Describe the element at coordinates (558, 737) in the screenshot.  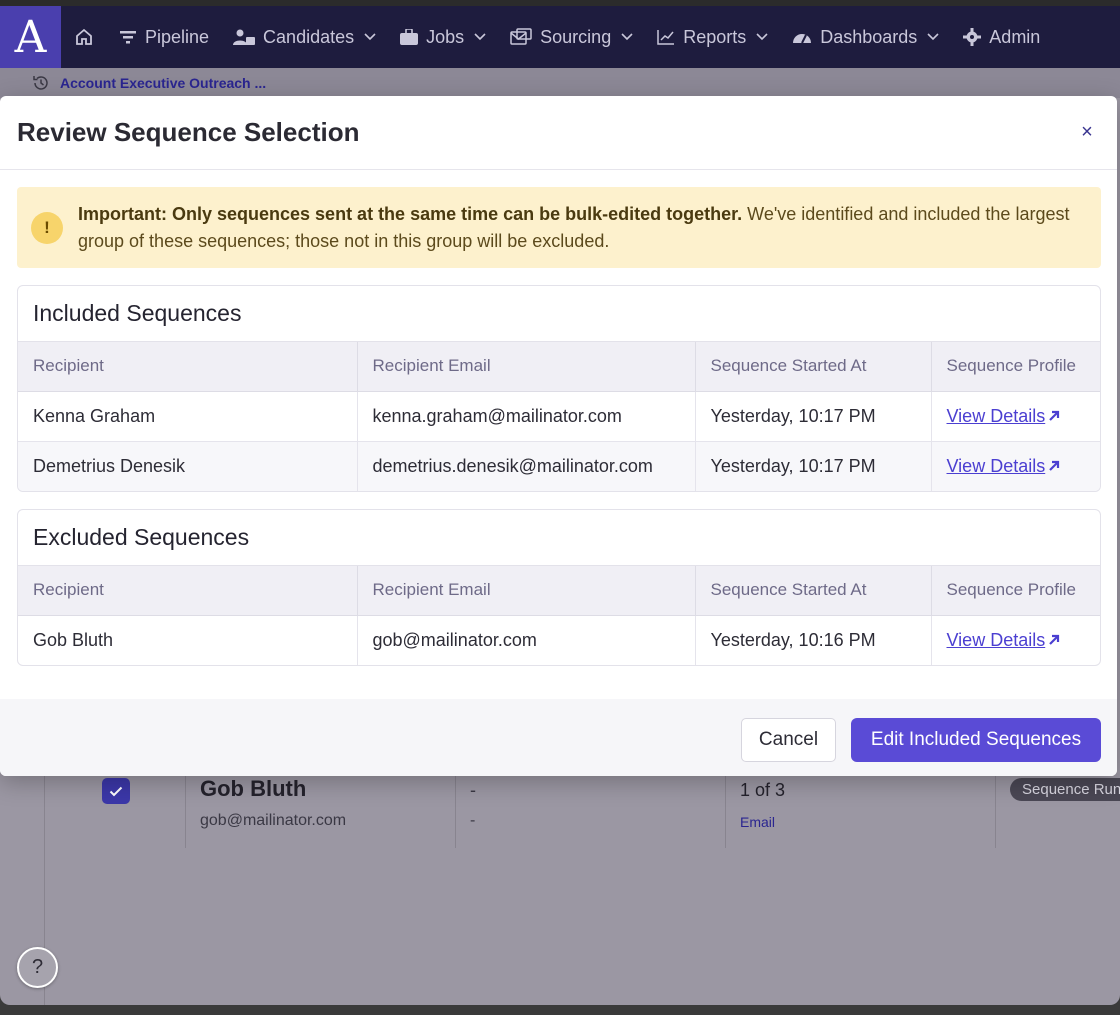
I see `modal-footer: Cancel Edit Included Sequences` at that location.